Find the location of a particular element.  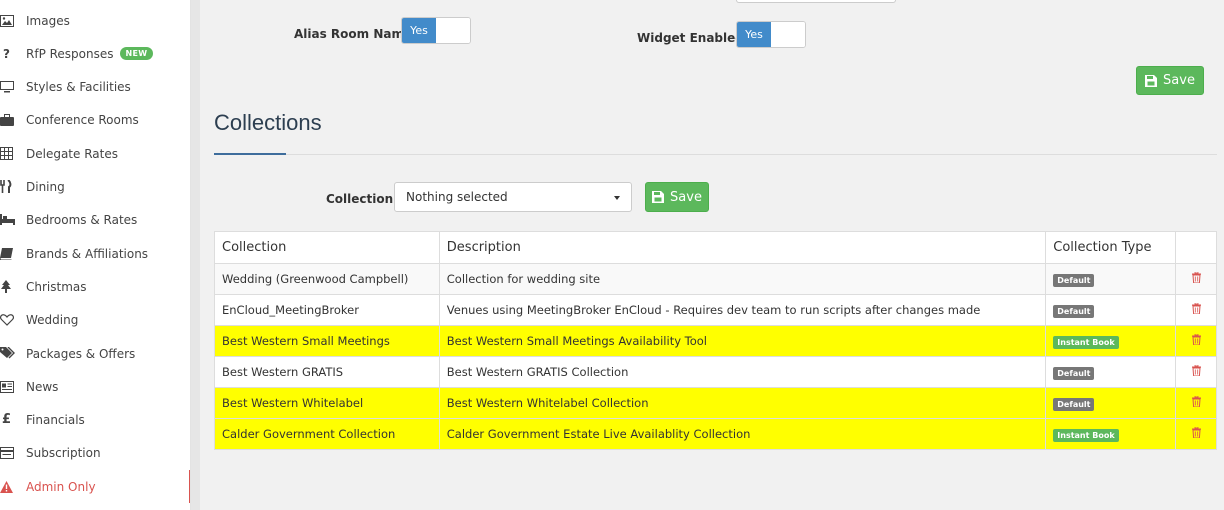

heart-icon is located at coordinates (13, 319).